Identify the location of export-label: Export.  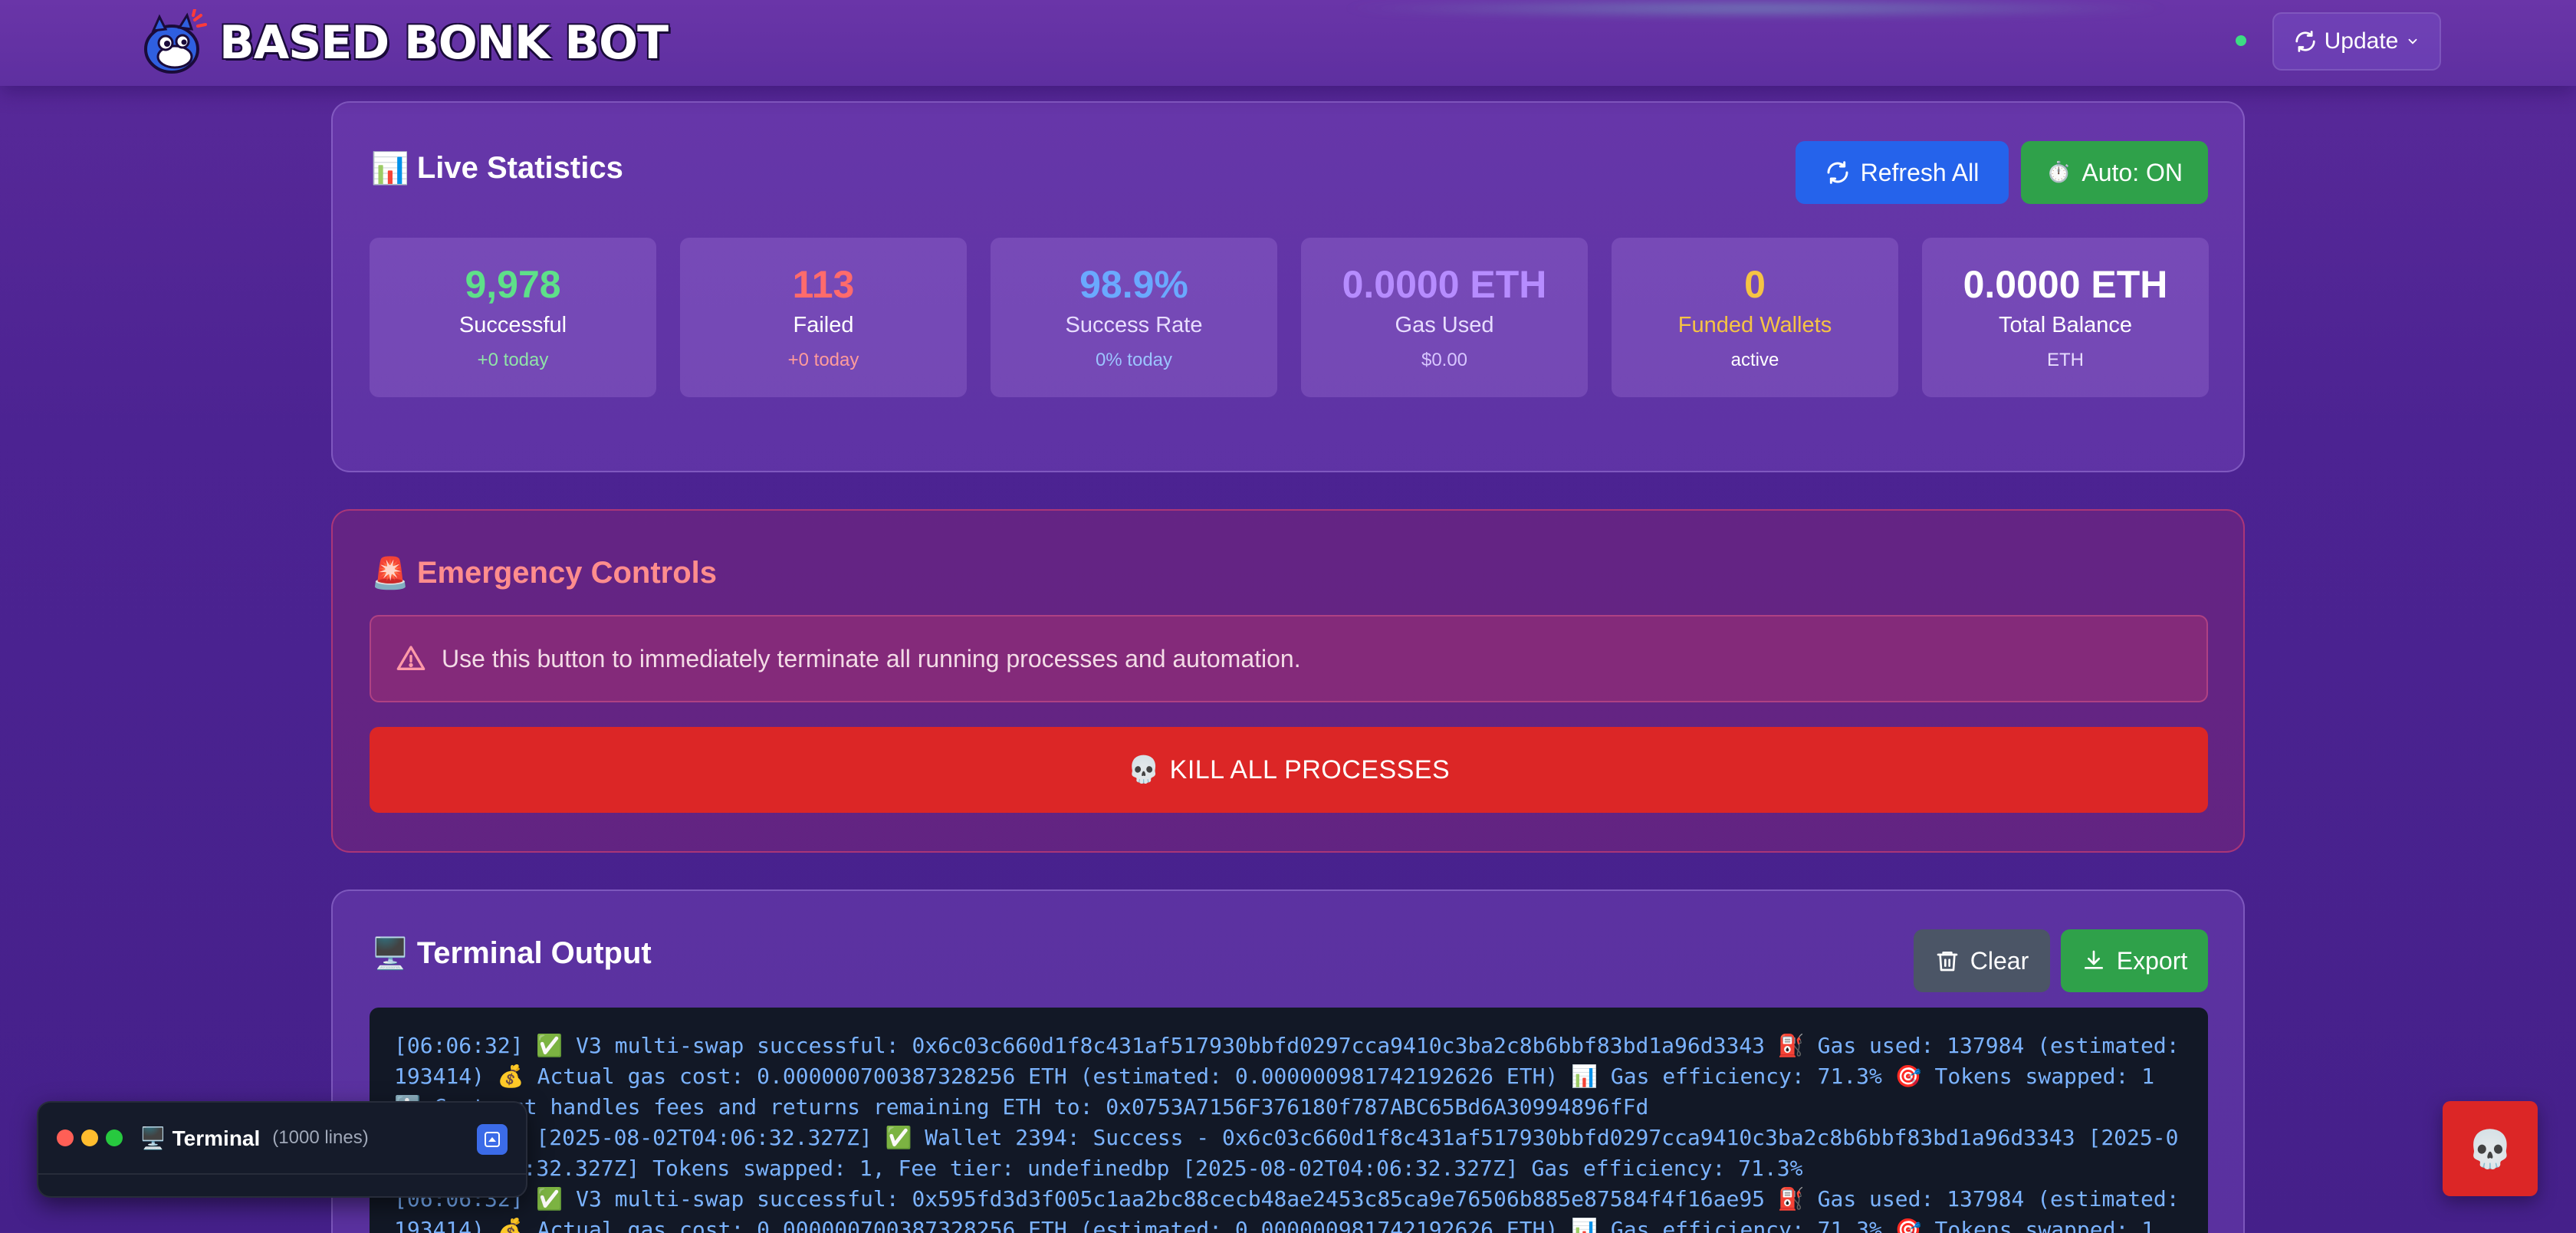
(2152, 960).